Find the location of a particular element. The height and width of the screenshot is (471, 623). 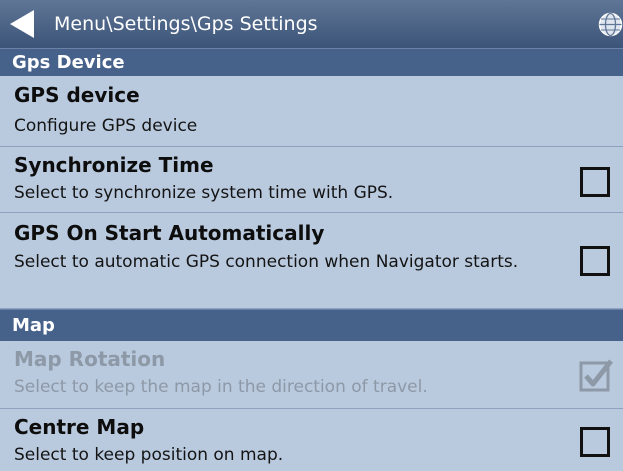

globe-icon is located at coordinates (610, 24).